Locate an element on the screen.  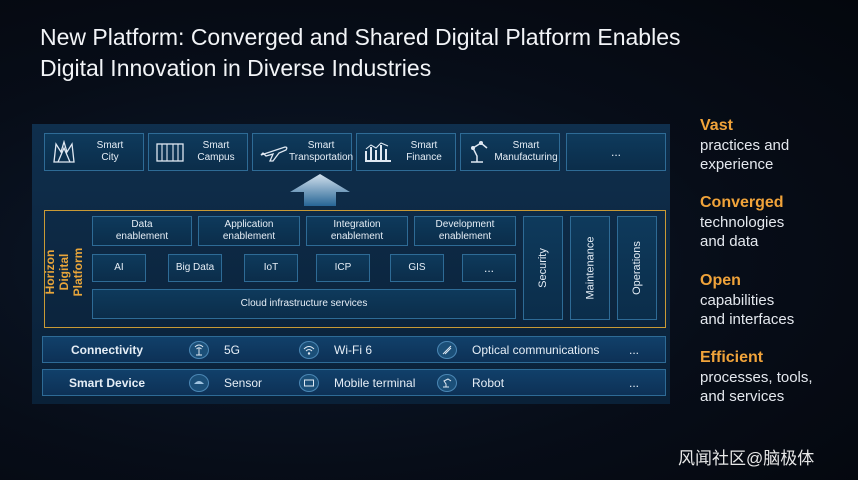
side-body: technologies and data is located at coordinates (742, 232).